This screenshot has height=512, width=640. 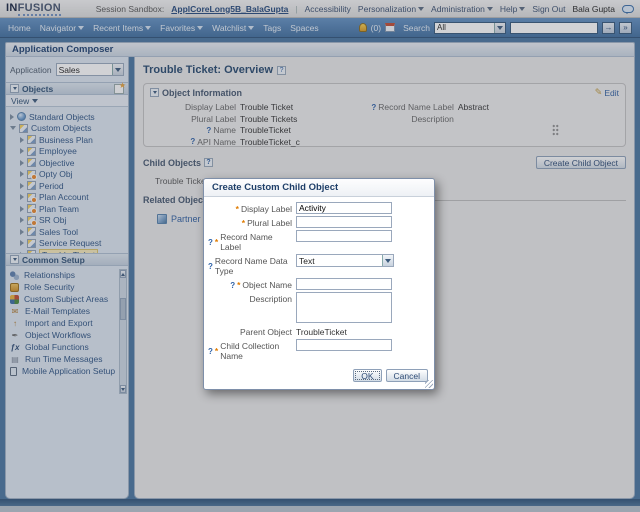 I want to click on dialog-title: Create Custom Child Object, so click(x=319, y=188).